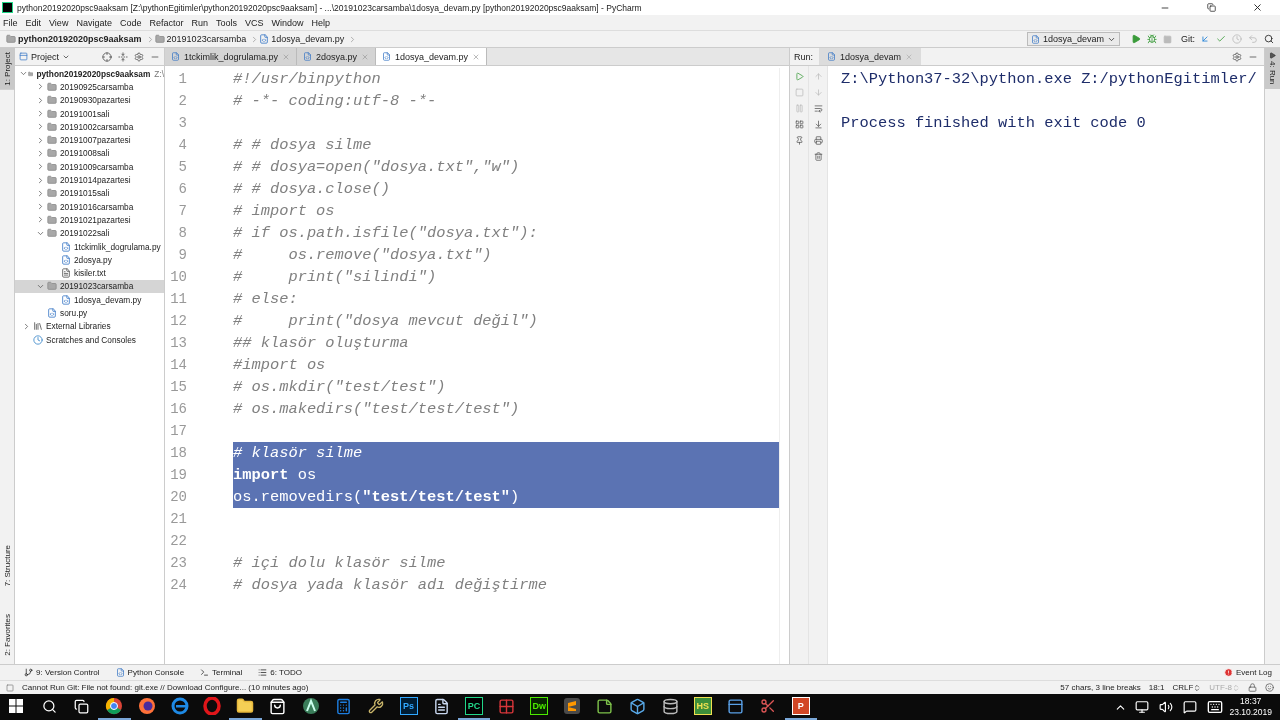 Image resolution: width=1280 pixels, height=720 pixels. I want to click on editor-tab: 1dosya_devam.py, so click(432, 56).